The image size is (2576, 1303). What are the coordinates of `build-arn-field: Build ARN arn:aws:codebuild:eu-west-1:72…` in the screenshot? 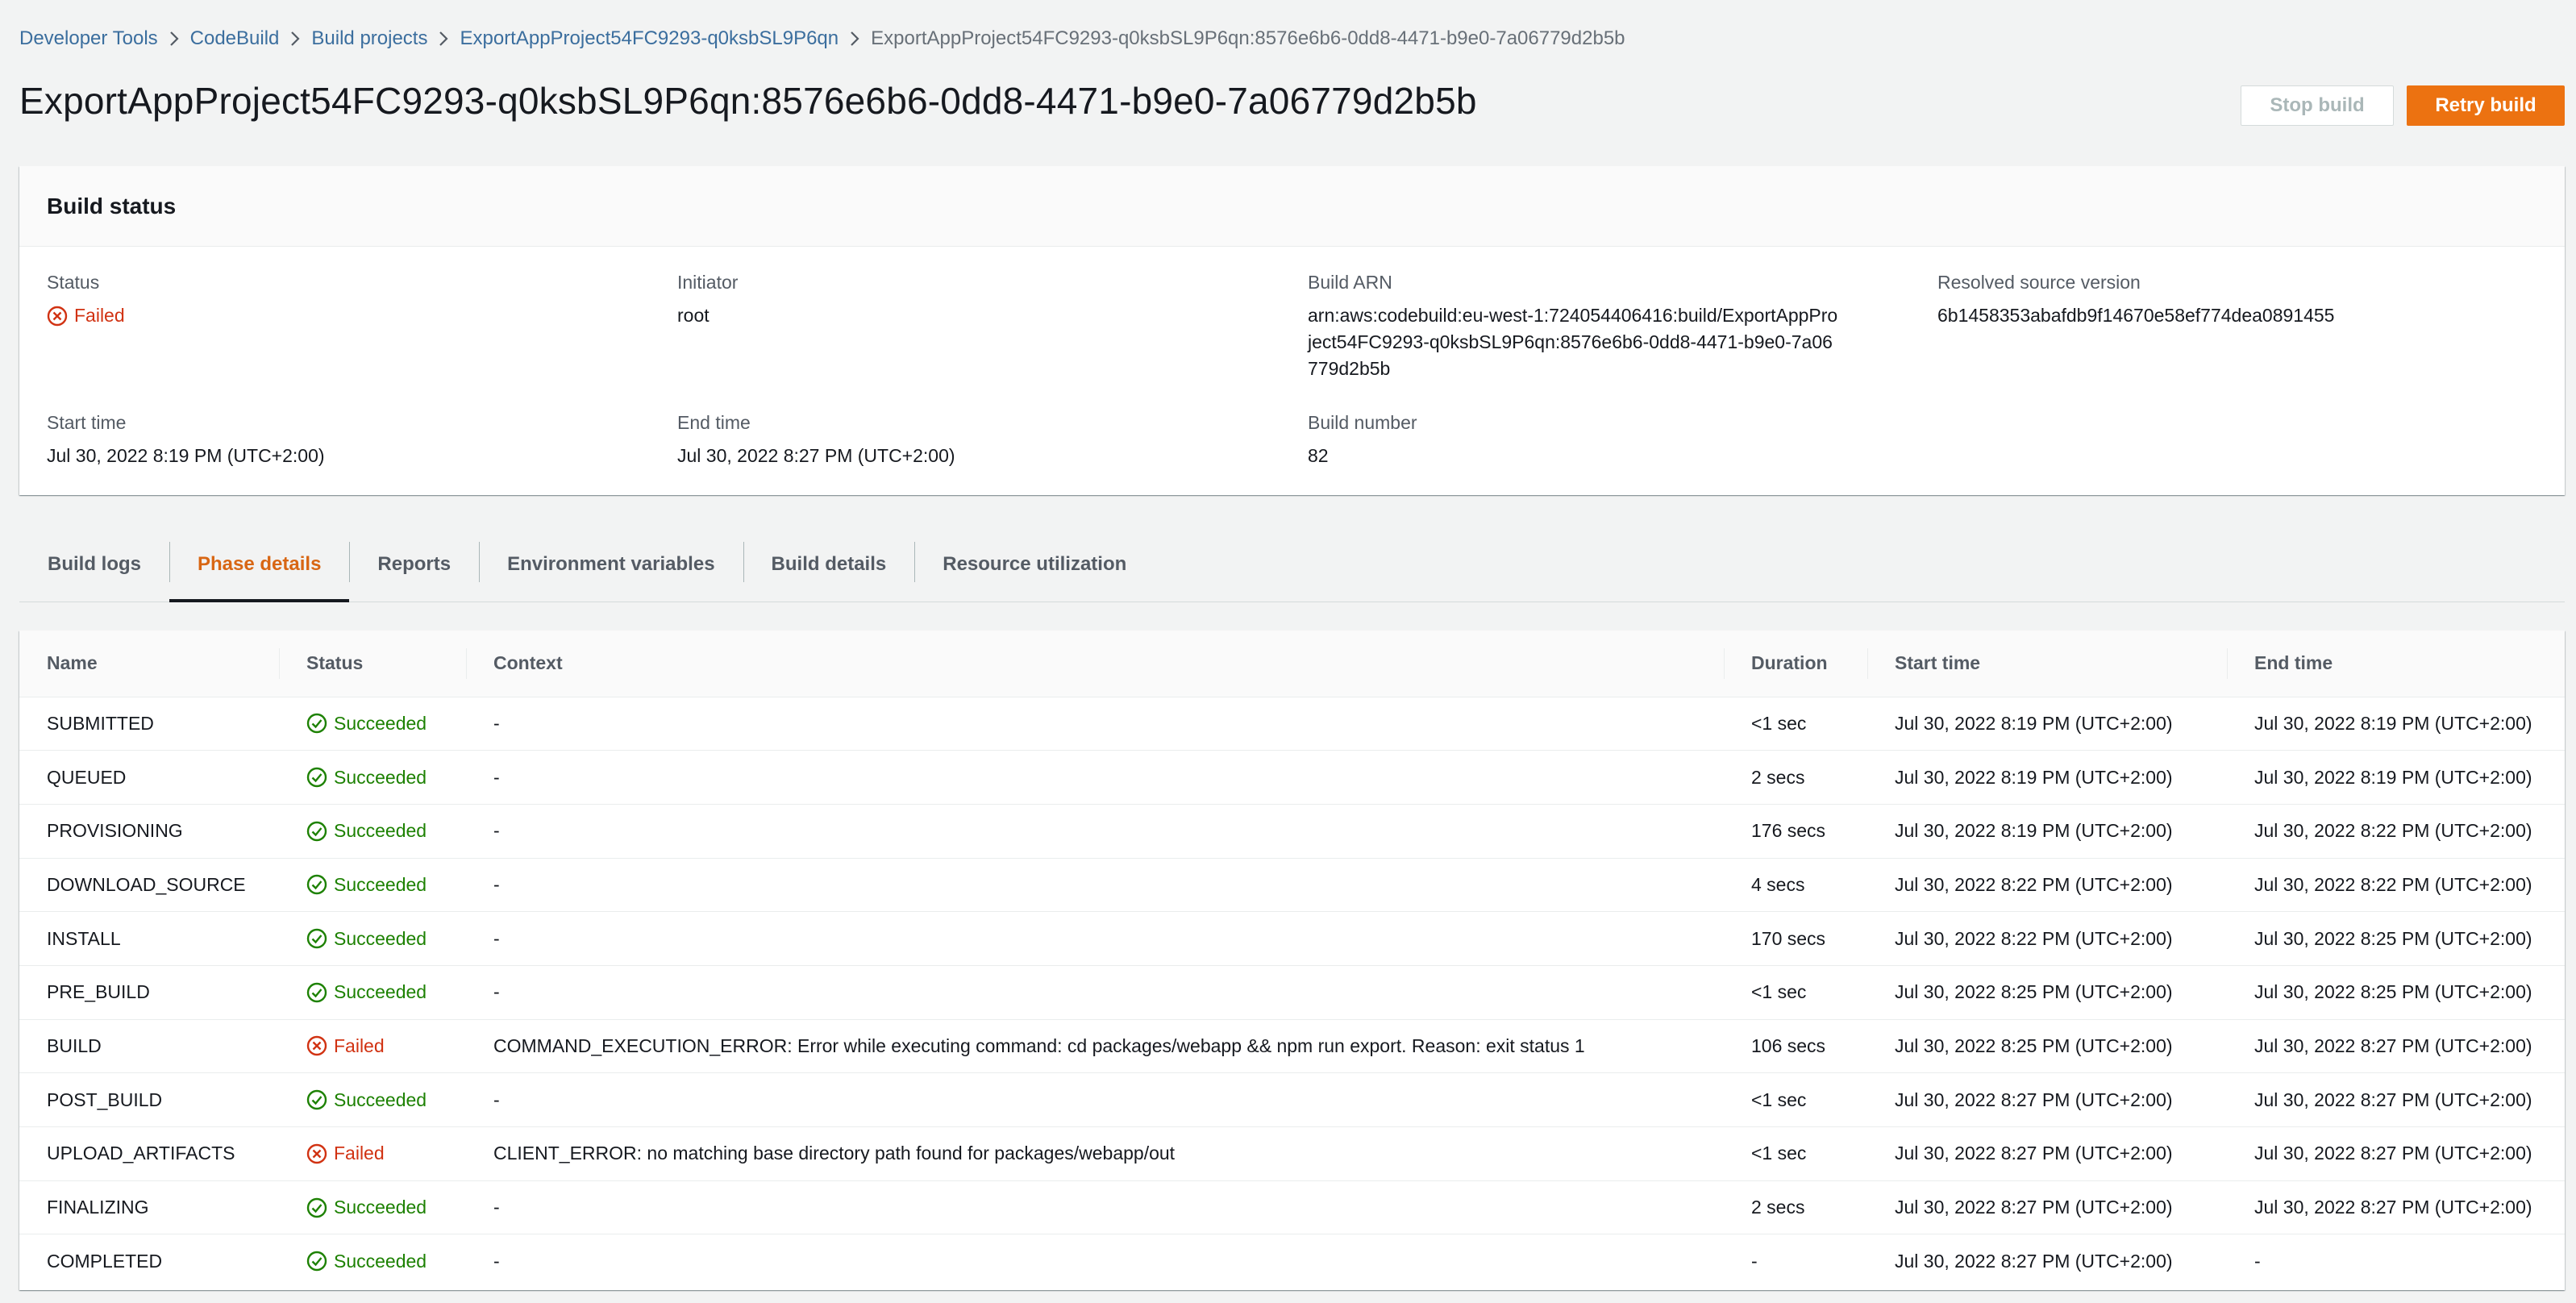 It's located at (1574, 325).